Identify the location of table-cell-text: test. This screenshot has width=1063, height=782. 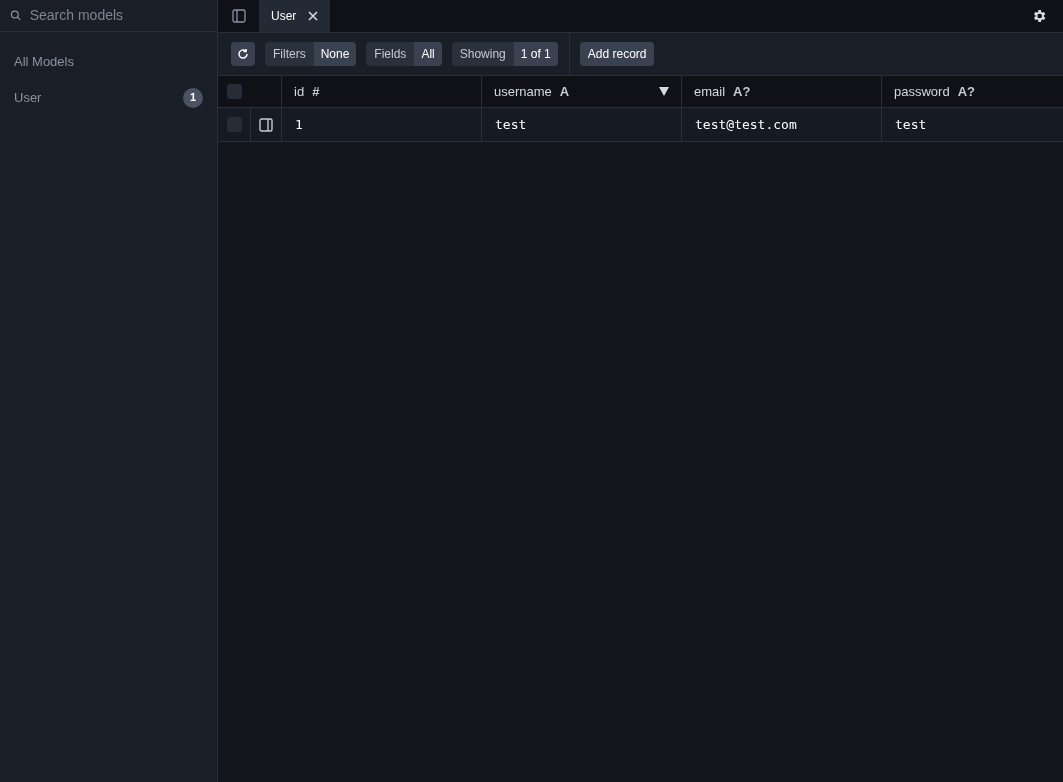
(911, 124).